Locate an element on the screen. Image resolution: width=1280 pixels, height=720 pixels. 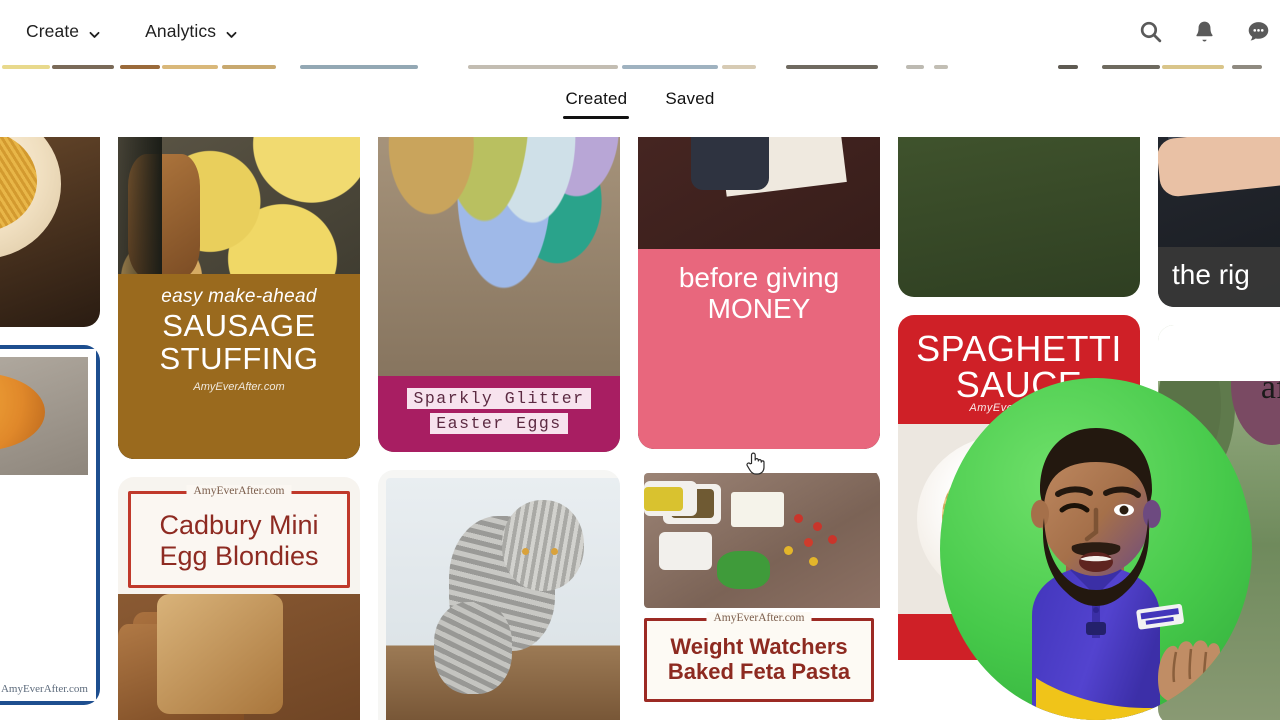
pin-title-band: Sparkly Glitter Easter Eggs is located at coordinates (499, 414).